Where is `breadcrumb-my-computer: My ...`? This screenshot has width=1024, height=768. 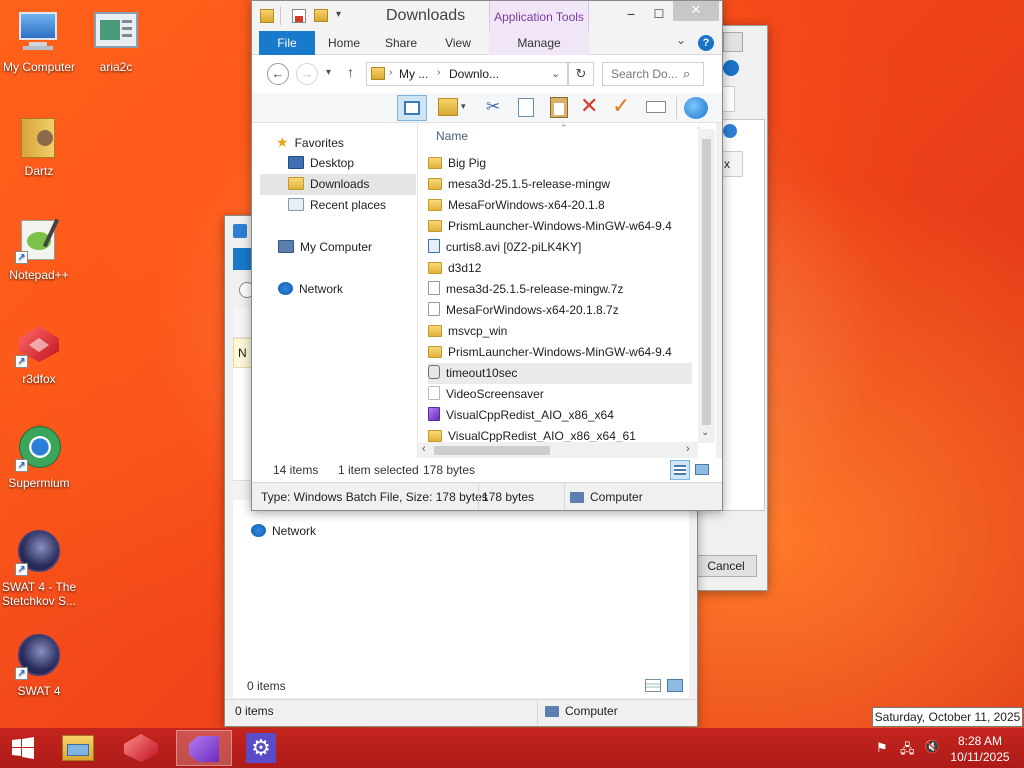
breadcrumb-my-computer: My ... is located at coordinates (413, 74).